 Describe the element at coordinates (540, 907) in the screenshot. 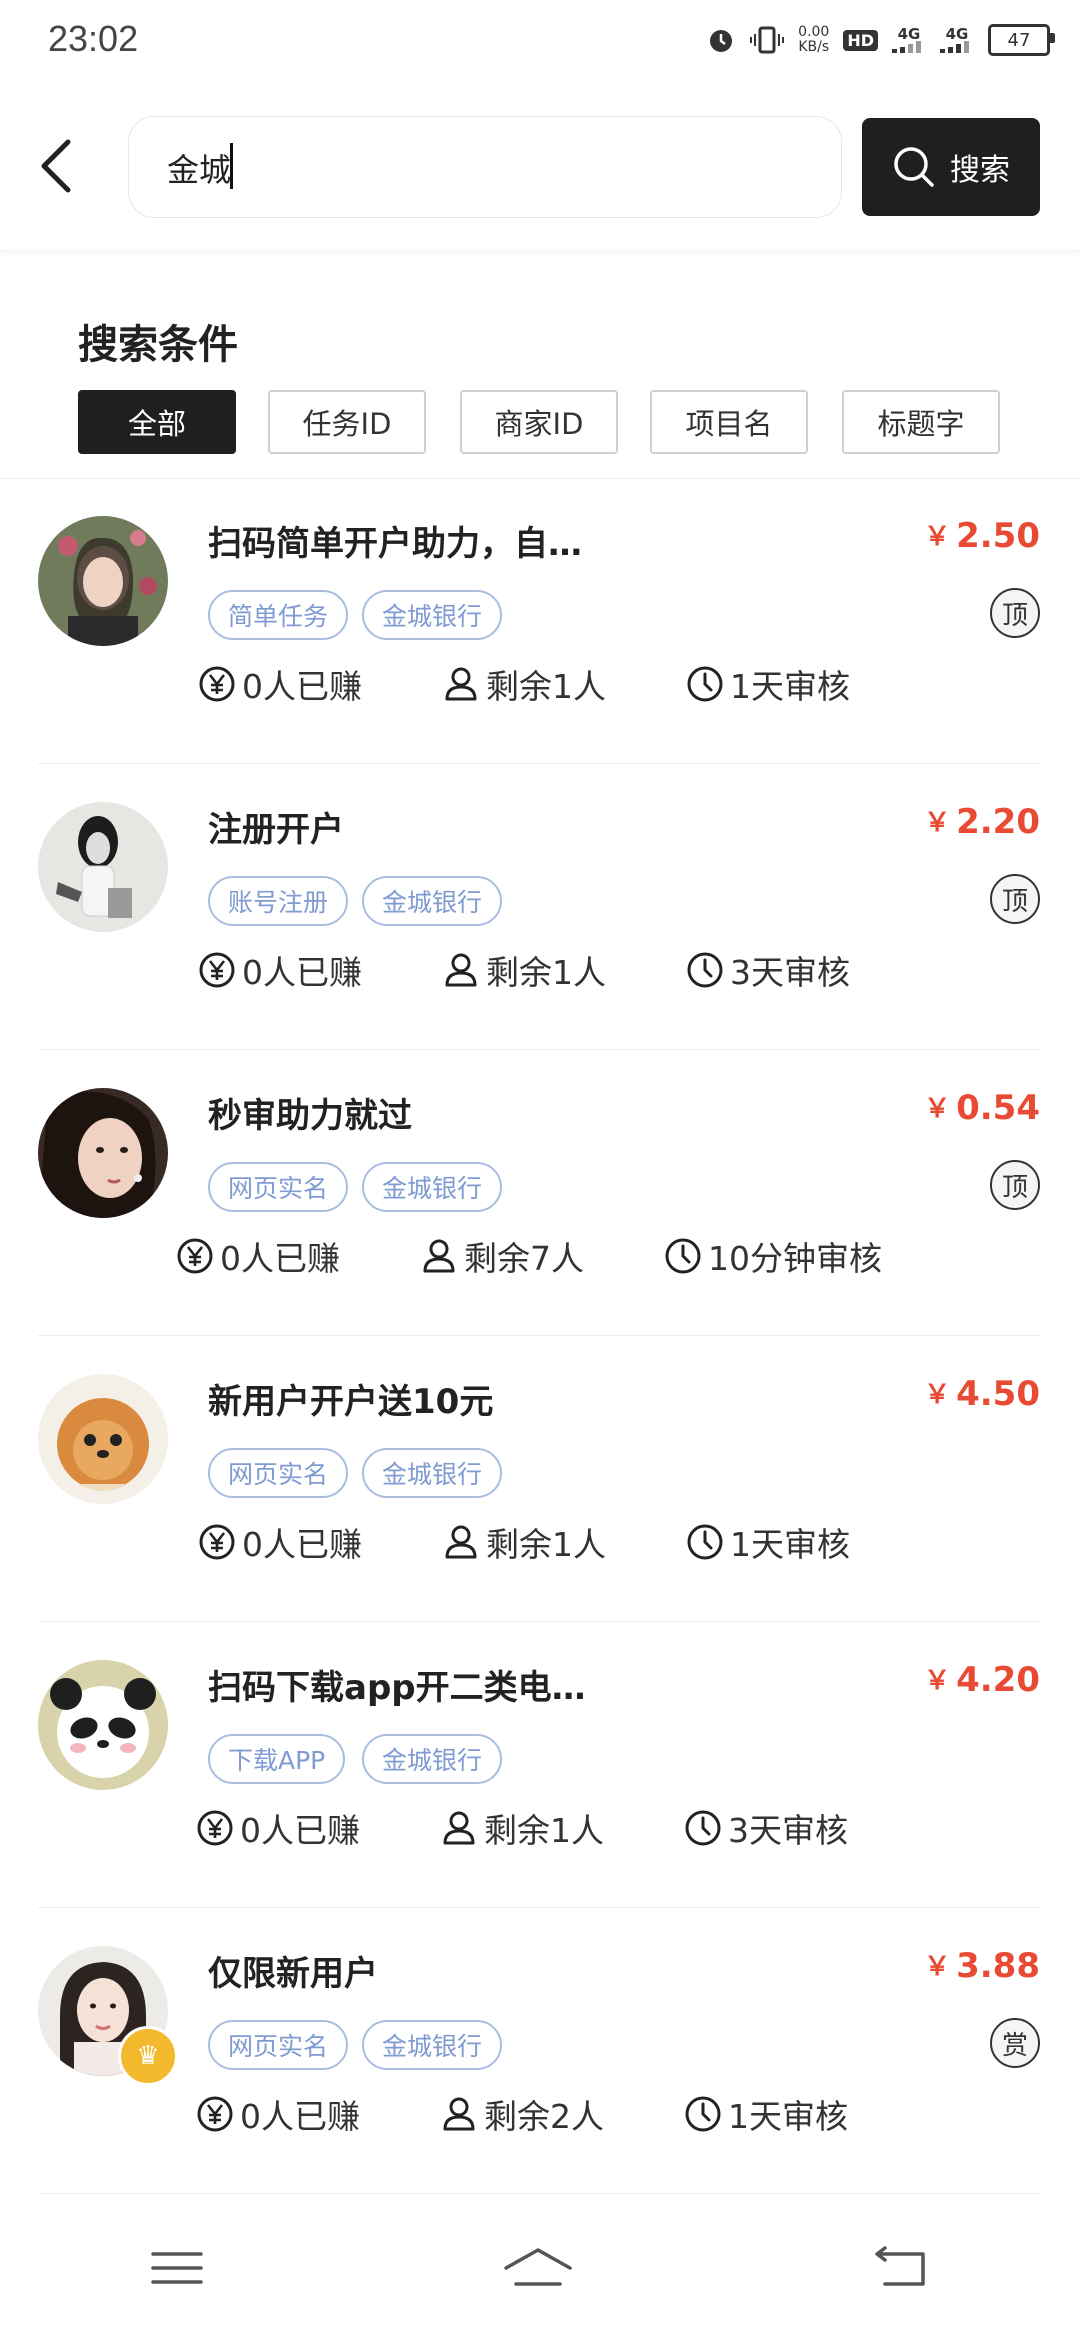

I see `task-item: 注册开户 ￥ 2.20 账号注册 金城银行 顶 0人已赚 剩余1人 3天审核` at that location.